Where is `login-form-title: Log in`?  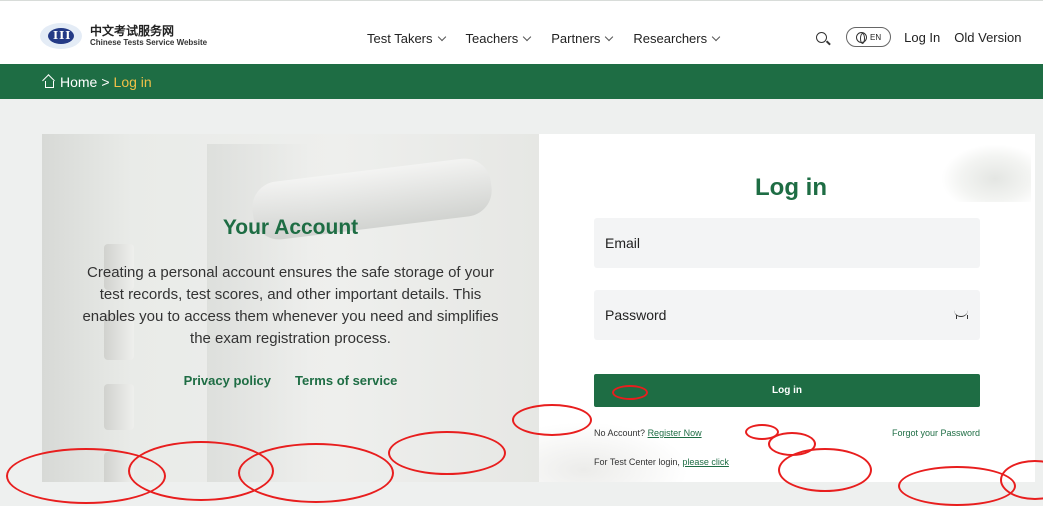 login-form-title: Log in is located at coordinates (791, 187).